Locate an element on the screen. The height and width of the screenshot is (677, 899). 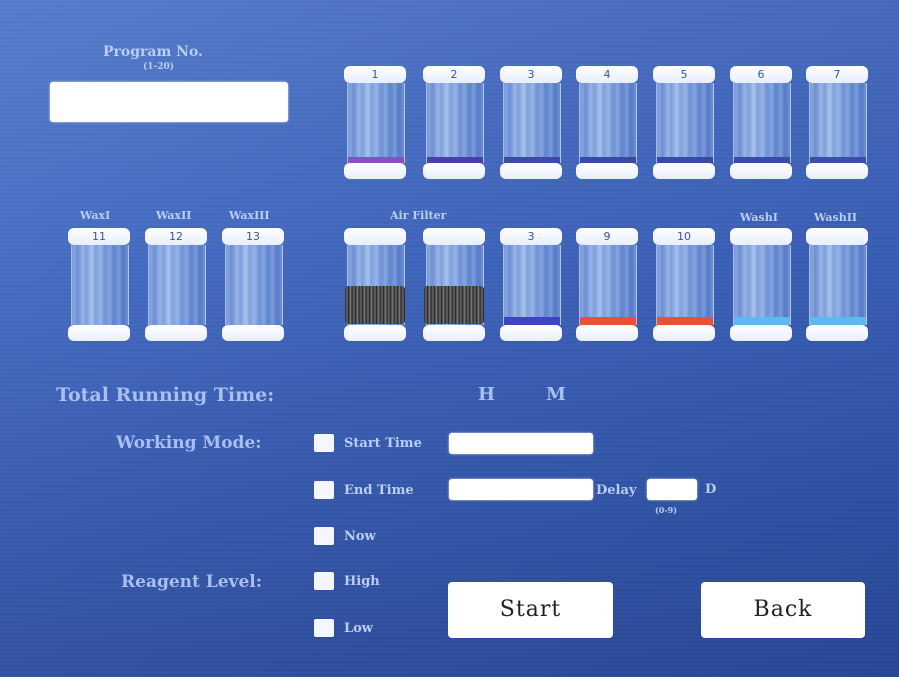
lower-bottle: 9 is located at coordinates (607, 284).